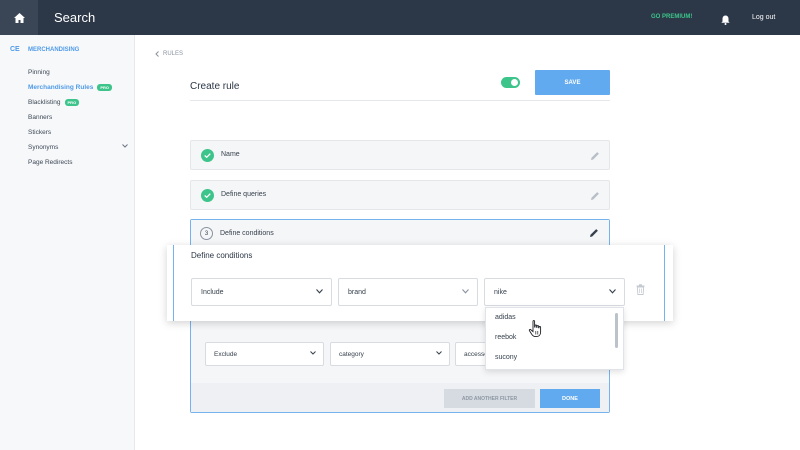  I want to click on sidebar-item-label: Pinning, so click(39, 72).